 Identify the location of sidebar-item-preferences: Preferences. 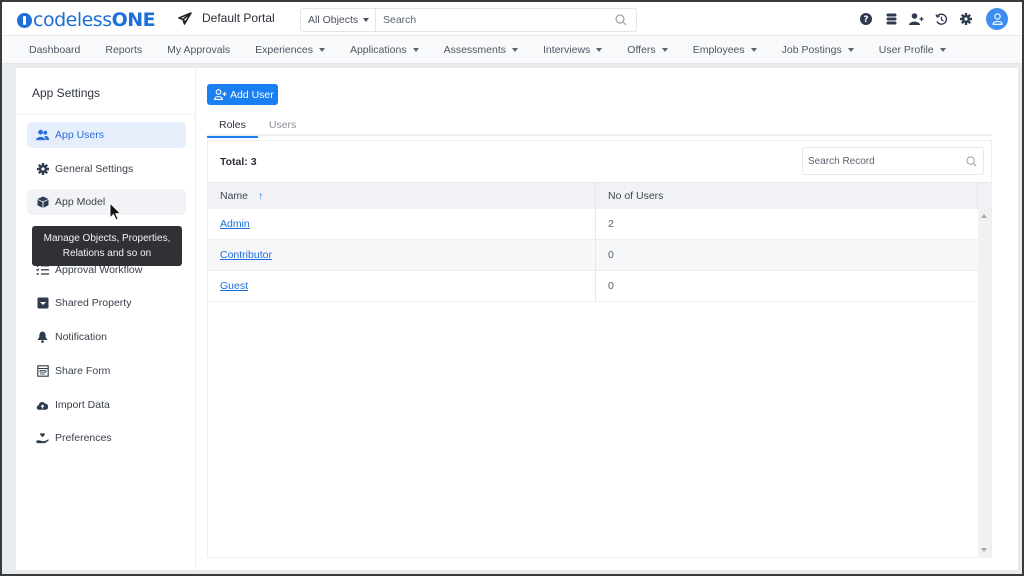
(106, 438).